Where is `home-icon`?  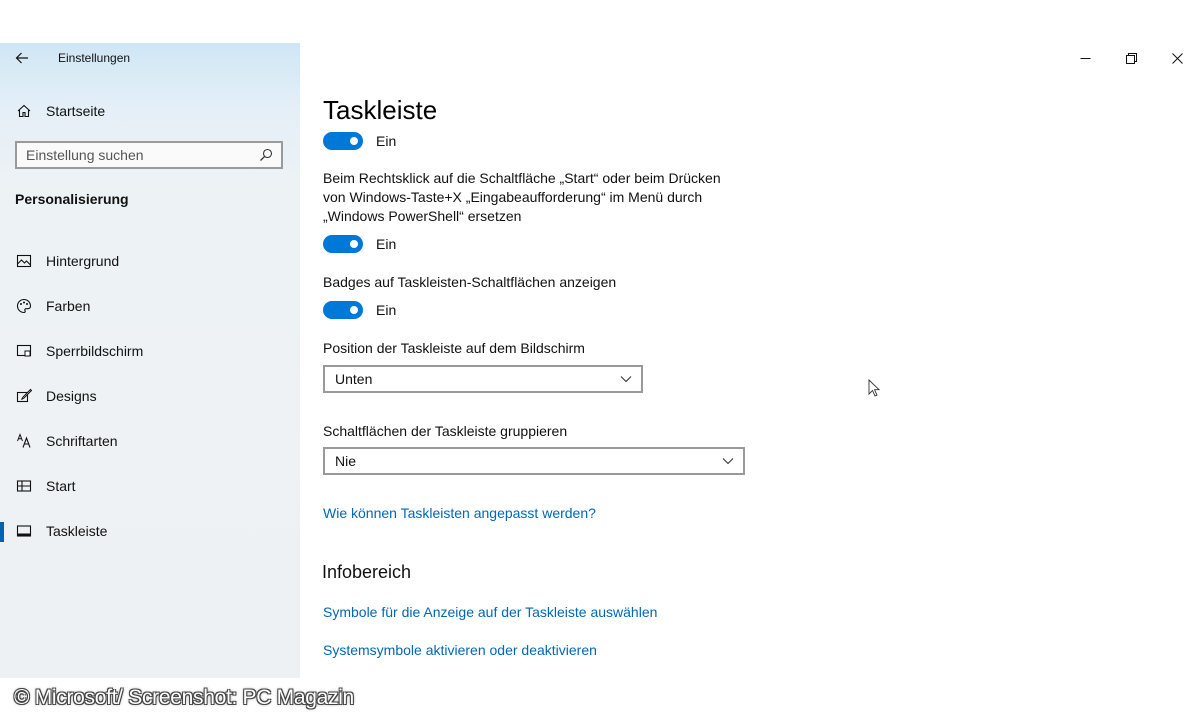
home-icon is located at coordinates (24, 111).